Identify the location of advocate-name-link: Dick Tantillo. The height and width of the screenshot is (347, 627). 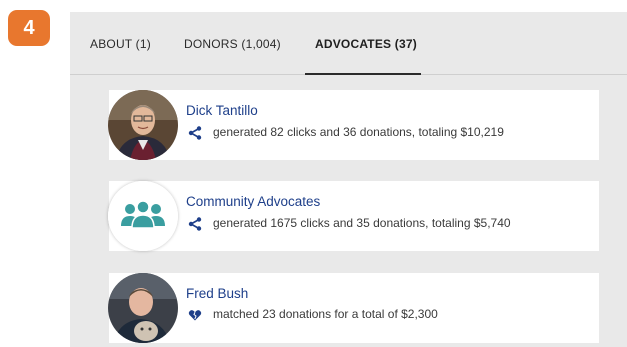
(222, 110).